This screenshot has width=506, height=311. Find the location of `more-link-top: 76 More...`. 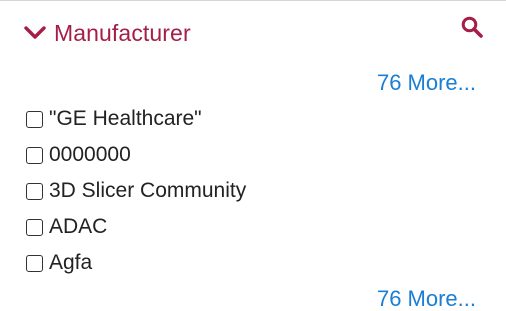

more-link-top: 76 More... is located at coordinates (426, 83).